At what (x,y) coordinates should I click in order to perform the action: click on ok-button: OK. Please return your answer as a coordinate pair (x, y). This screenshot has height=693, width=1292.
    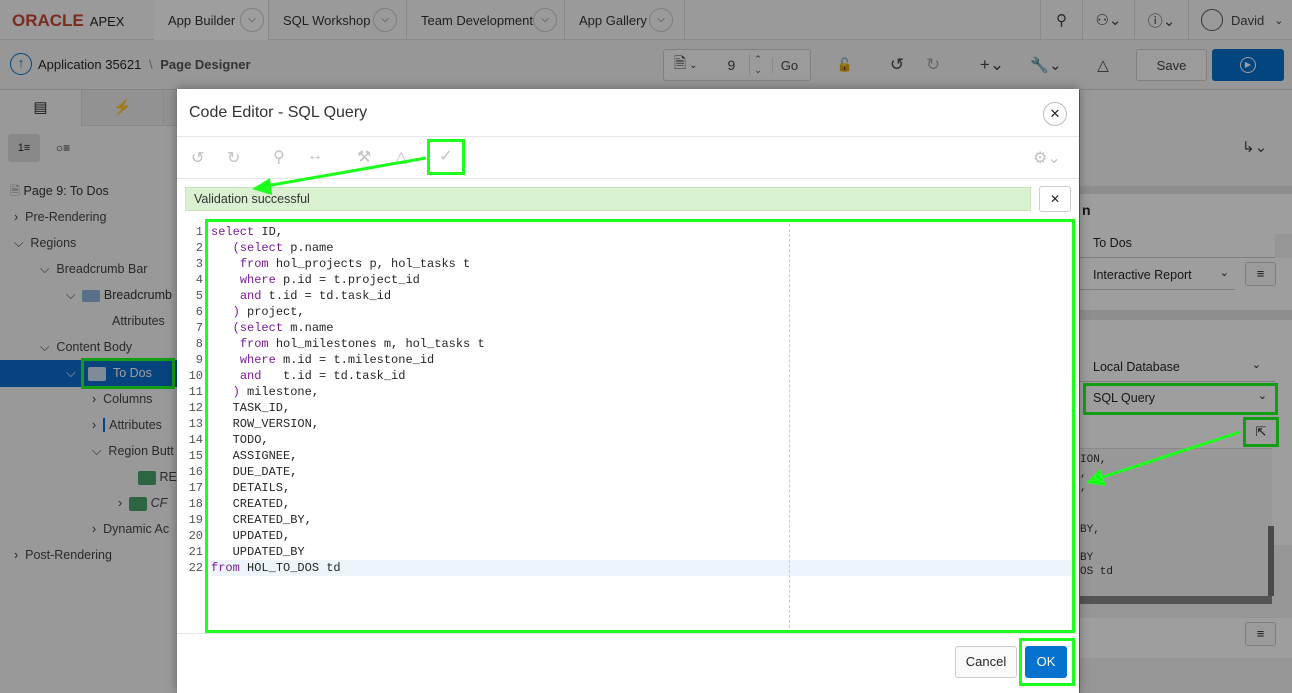
    Looking at the image, I should click on (1046, 662).